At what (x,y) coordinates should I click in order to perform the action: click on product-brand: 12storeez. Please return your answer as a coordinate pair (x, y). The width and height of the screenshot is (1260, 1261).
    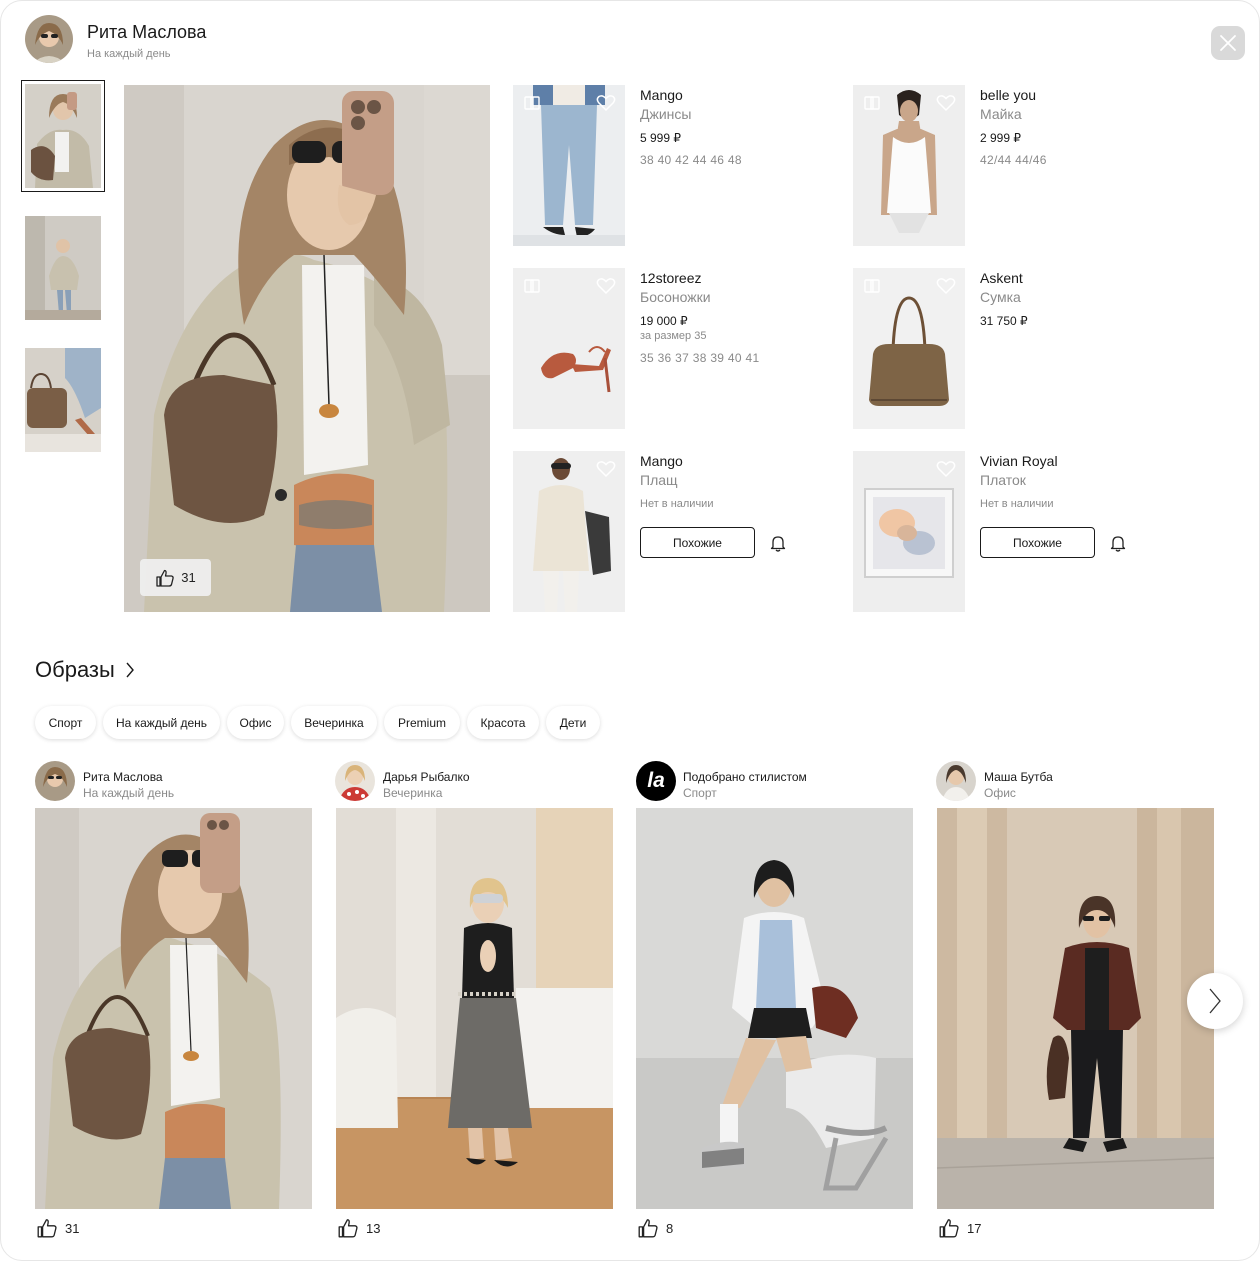
    Looking at the image, I should click on (670, 278).